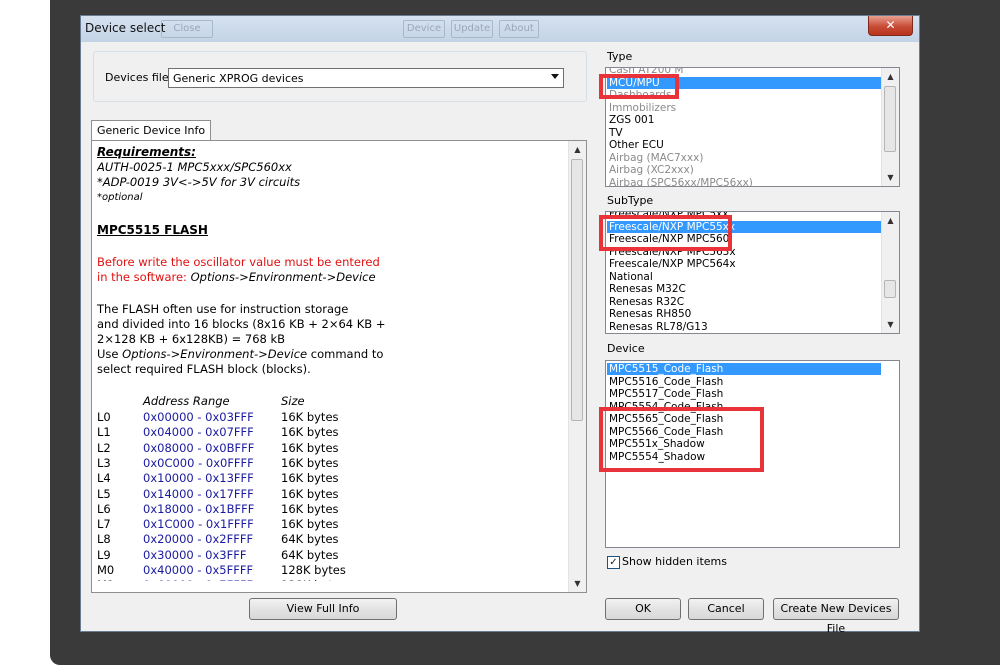 The height and width of the screenshot is (665, 1000). I want to click on subtype-list-item: Renesas RH850, so click(744, 314).